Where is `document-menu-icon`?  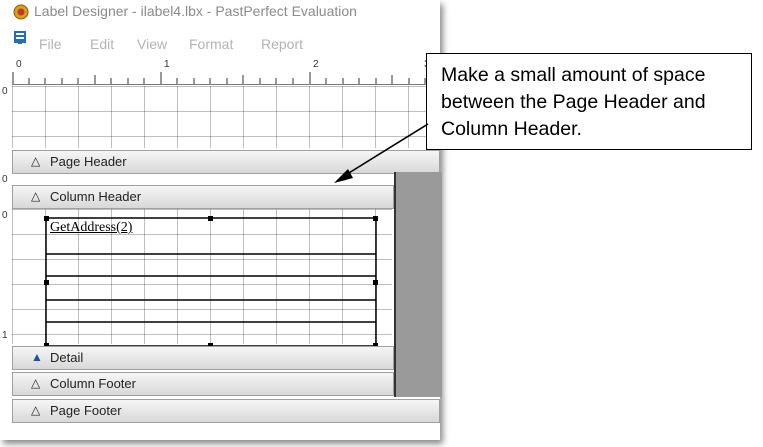 document-menu-icon is located at coordinates (20, 37).